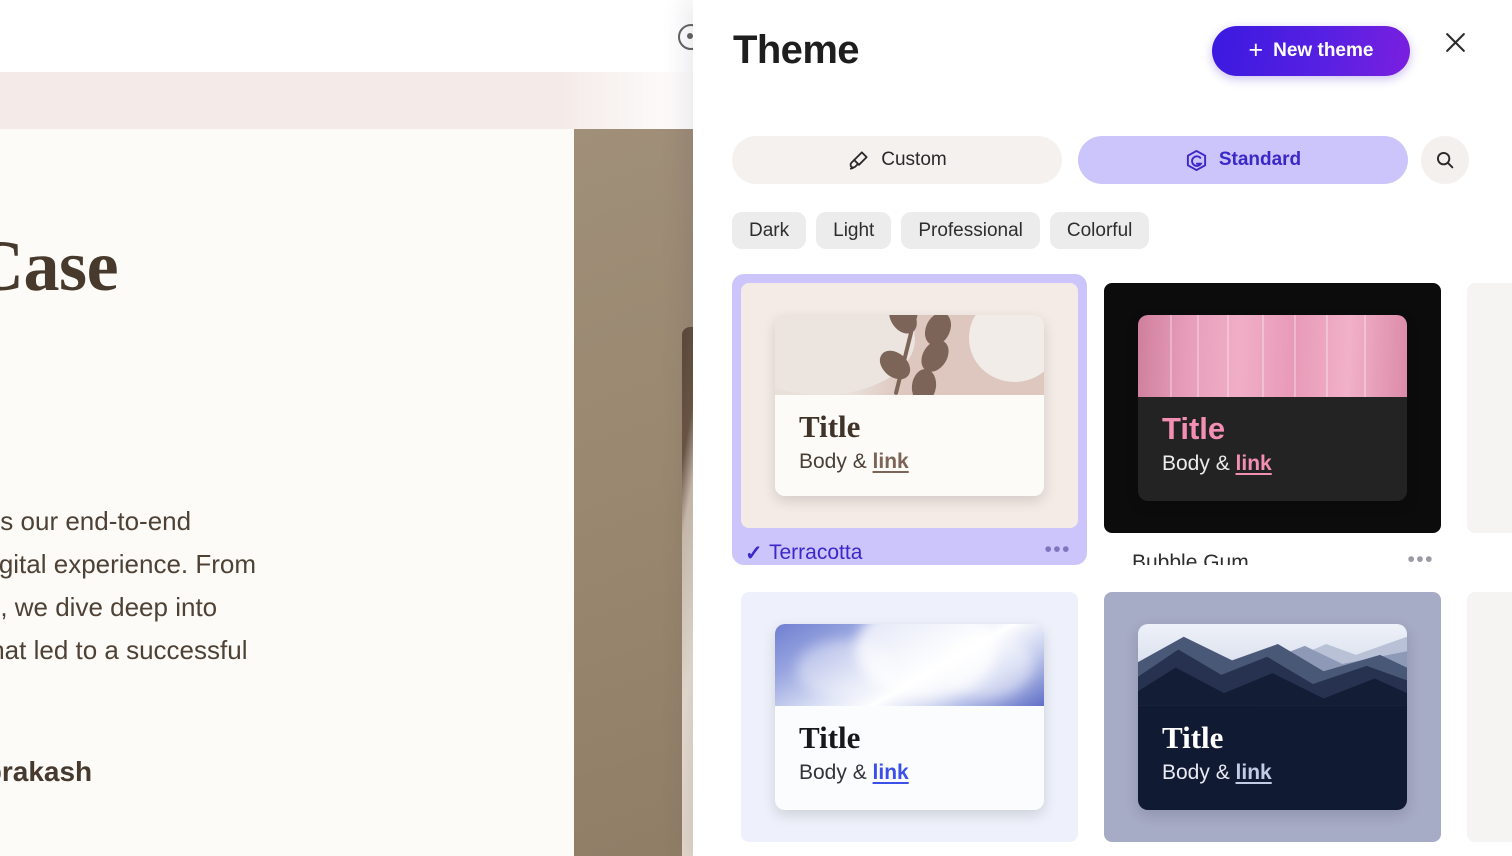 Image resolution: width=1512 pixels, height=856 pixels. I want to click on tab-custom-label: Custom, so click(914, 159).